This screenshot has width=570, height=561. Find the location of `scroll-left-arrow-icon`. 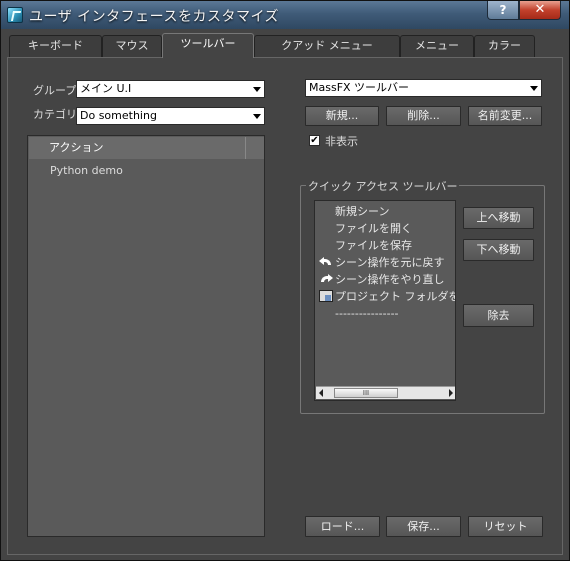

scroll-left-arrow-icon is located at coordinates (321, 393).